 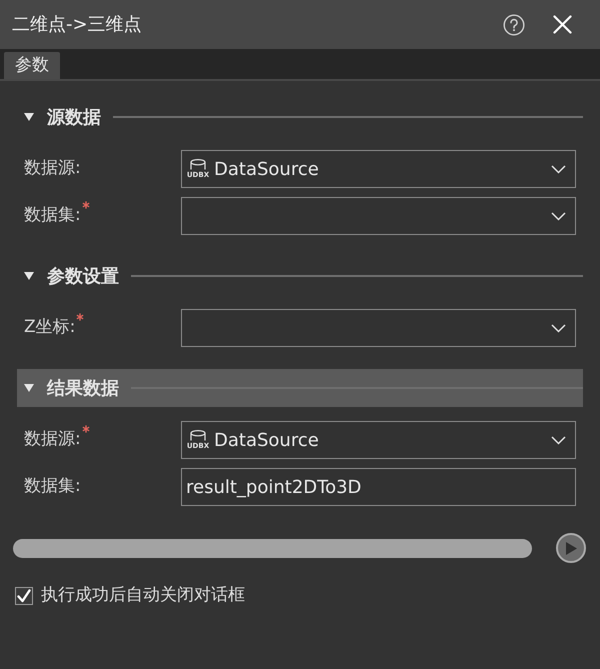 I want to click on close-button, so click(x=562, y=24).